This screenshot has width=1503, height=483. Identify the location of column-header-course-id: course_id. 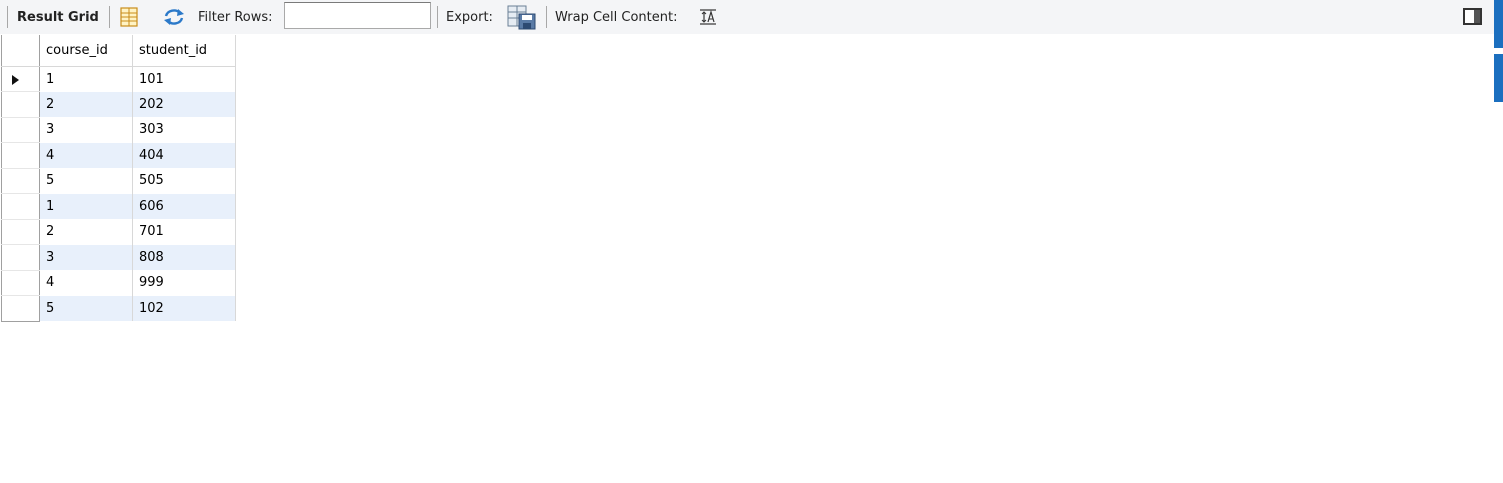
(86, 51).